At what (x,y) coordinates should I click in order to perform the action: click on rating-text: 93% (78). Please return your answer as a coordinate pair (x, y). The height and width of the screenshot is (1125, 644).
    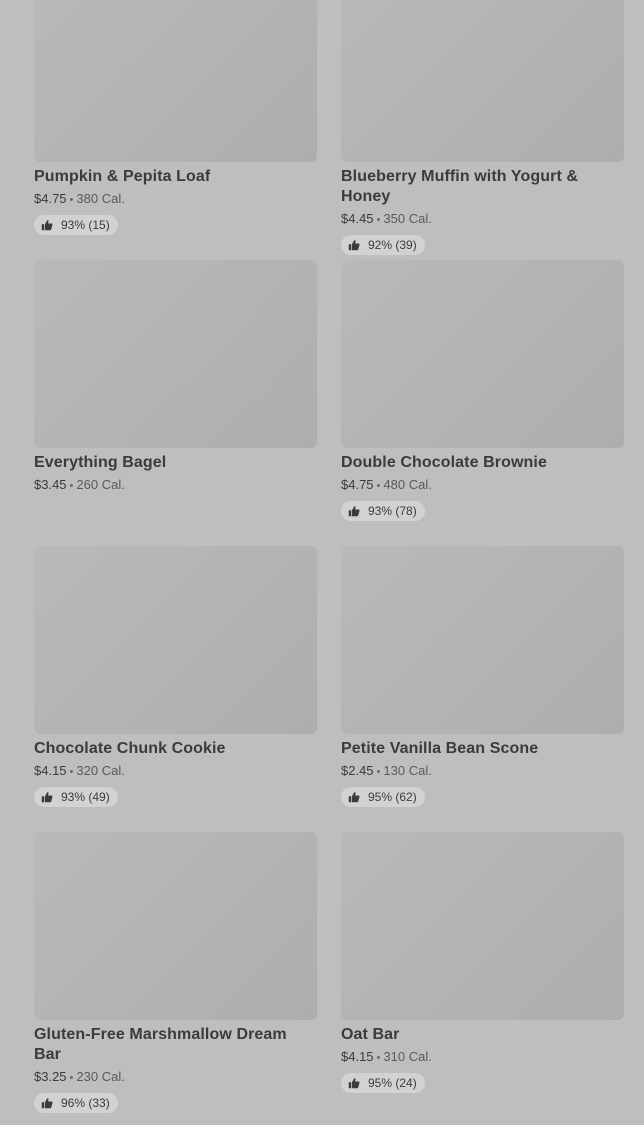
    Looking at the image, I should click on (392, 511).